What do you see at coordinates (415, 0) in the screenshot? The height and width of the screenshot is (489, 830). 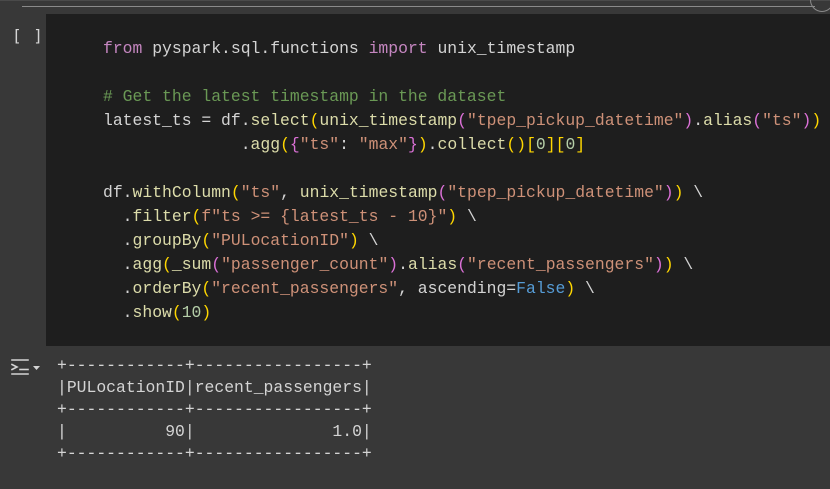 I see `cell-top-border` at bounding box center [415, 0].